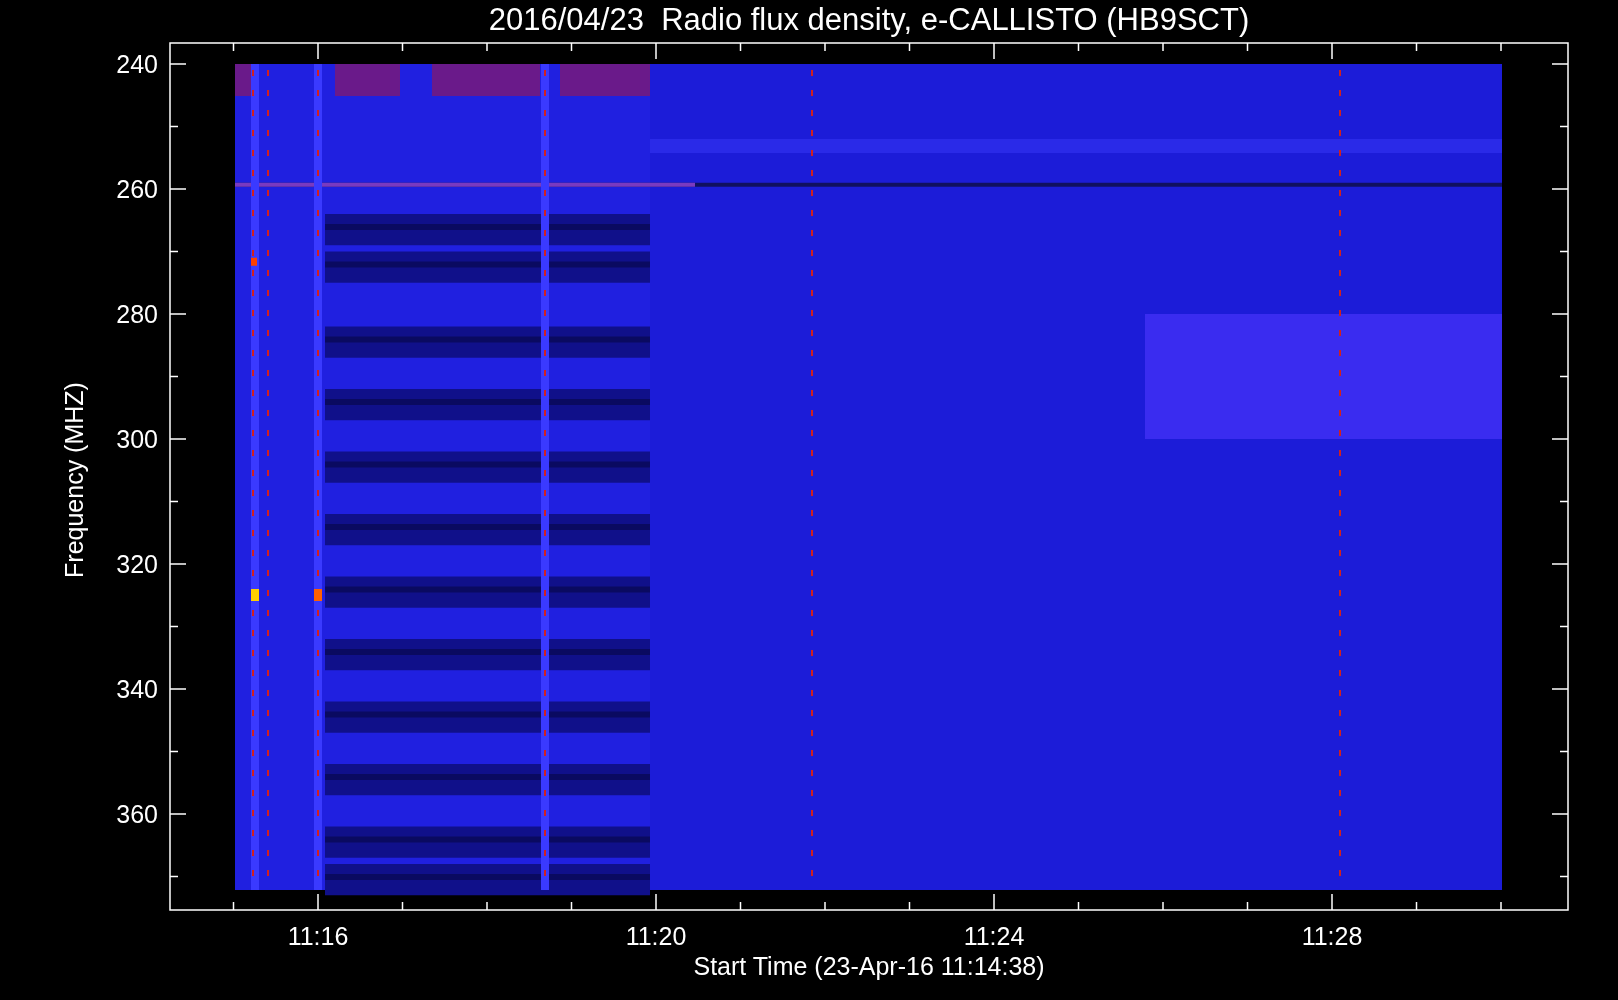 This screenshot has width=1618, height=1000. I want to click on tick-label: 280, so click(137, 314).